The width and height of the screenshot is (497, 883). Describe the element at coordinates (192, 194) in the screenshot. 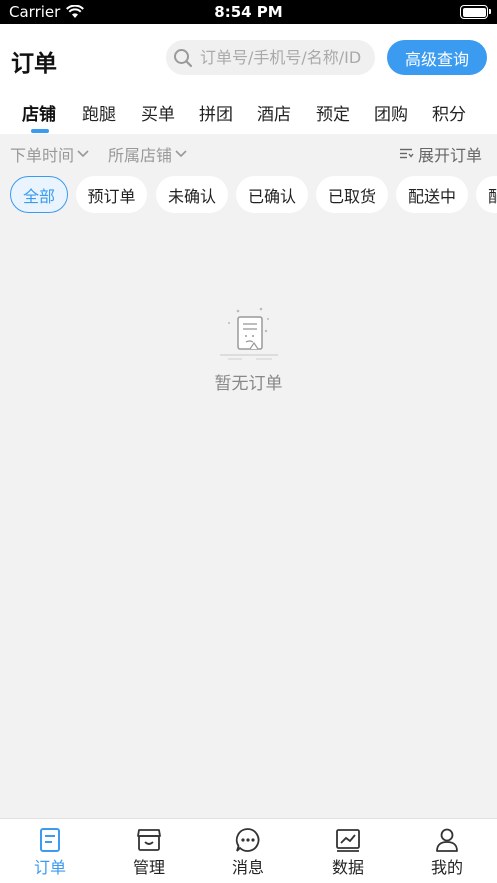

I see `chip-unconfirmed: 未确认` at that location.